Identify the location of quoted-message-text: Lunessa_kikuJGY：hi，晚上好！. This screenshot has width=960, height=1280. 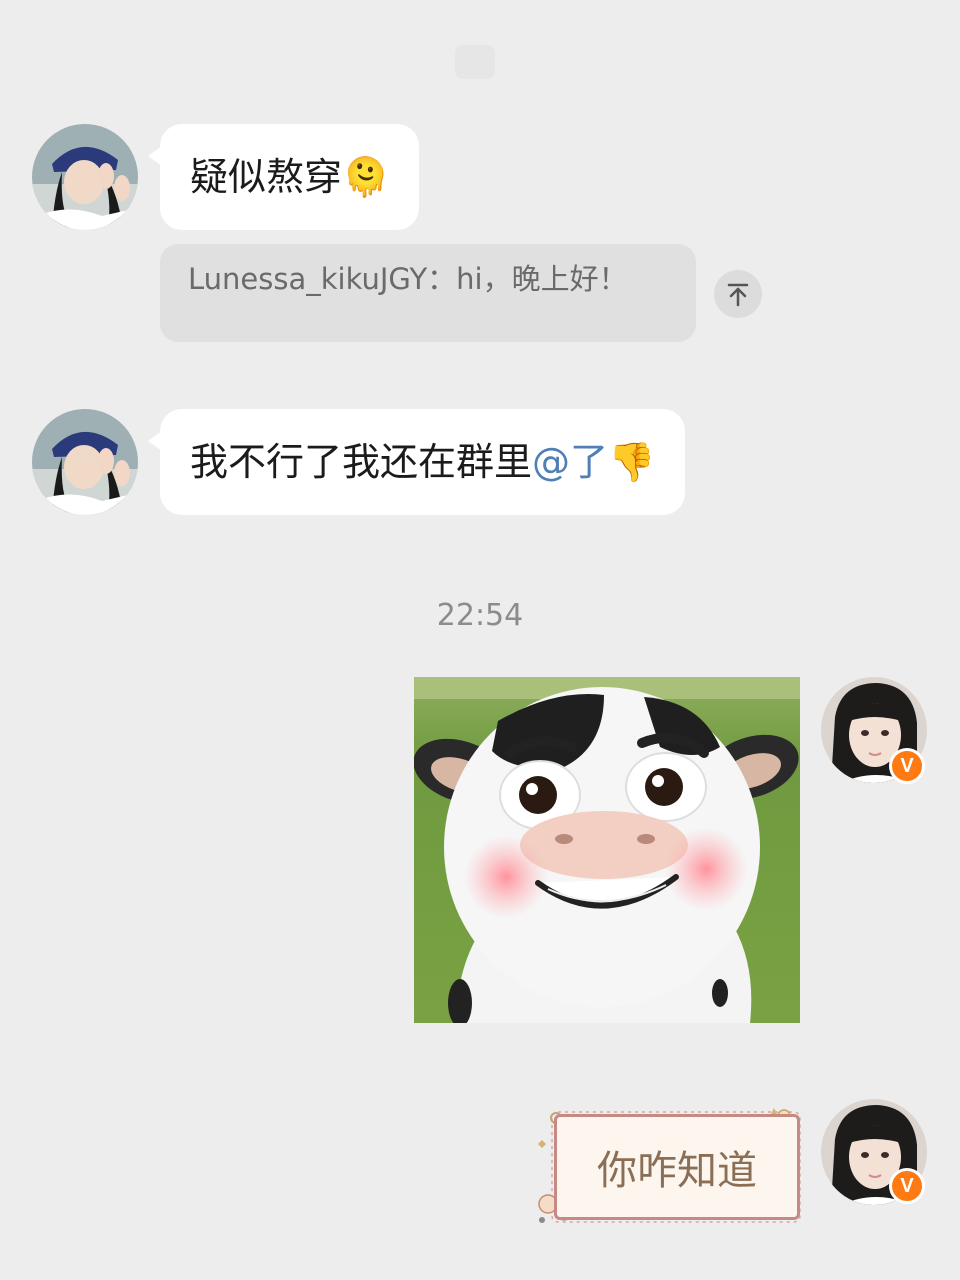
(408, 279).